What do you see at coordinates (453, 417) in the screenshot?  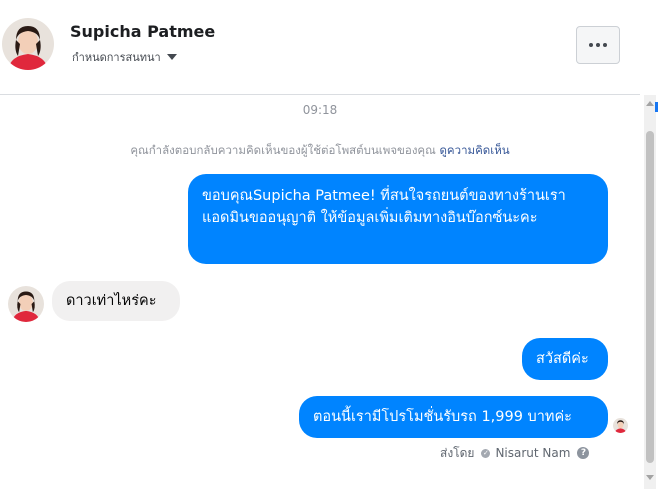 I see `outgoing-message: ตอนนี้เรามีโปรโมชั่นรับรถ 1,999 บาทค่ะ` at bounding box center [453, 417].